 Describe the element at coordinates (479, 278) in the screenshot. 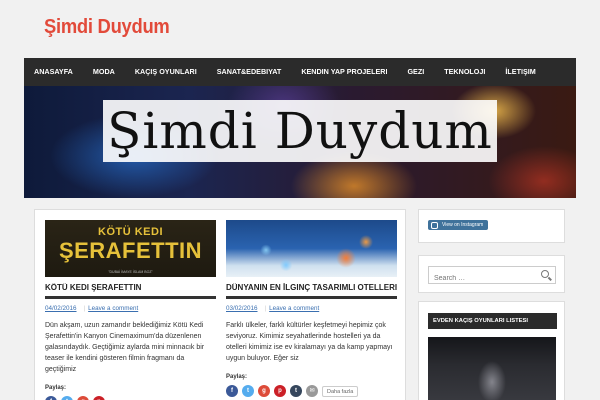

I see `search-input` at that location.